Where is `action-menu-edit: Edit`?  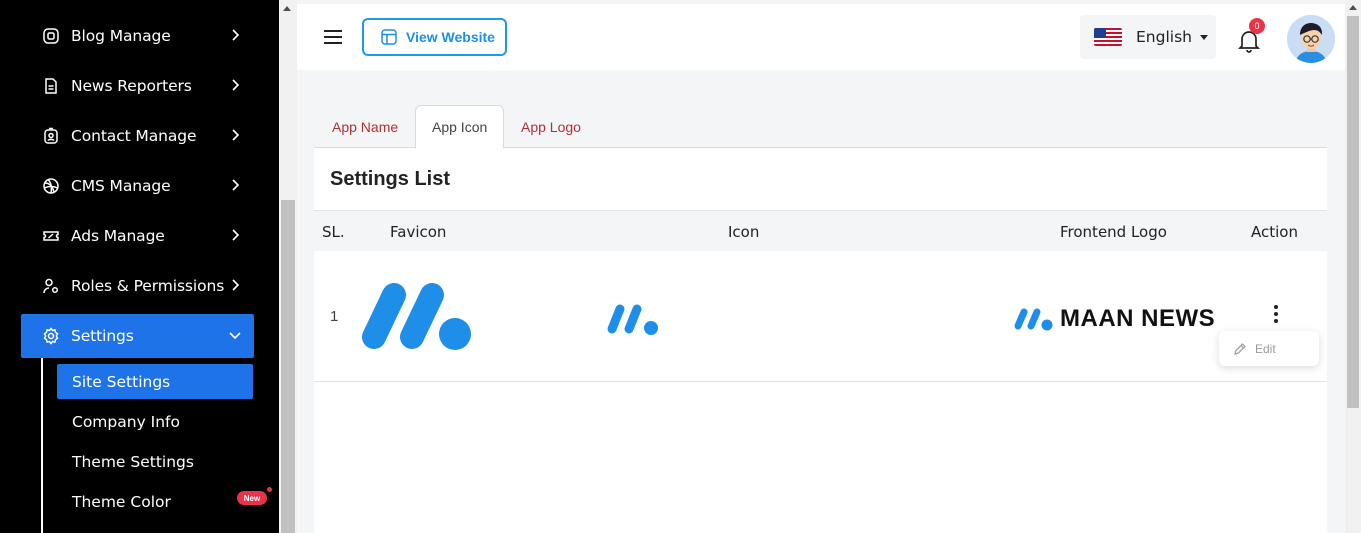
action-menu-edit: Edit is located at coordinates (1269, 348).